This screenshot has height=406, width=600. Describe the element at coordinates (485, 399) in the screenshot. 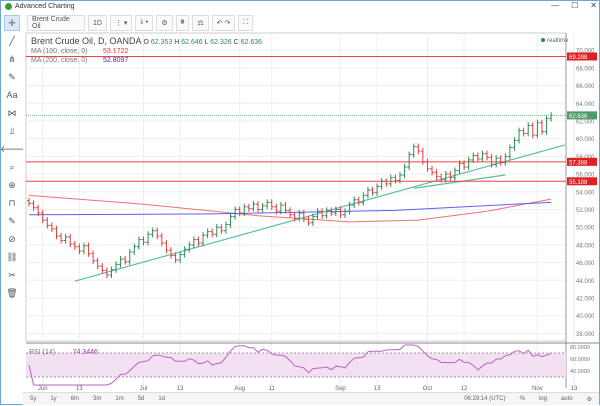

I see `utc-clock: 06:29:14 (UTC)` at that location.